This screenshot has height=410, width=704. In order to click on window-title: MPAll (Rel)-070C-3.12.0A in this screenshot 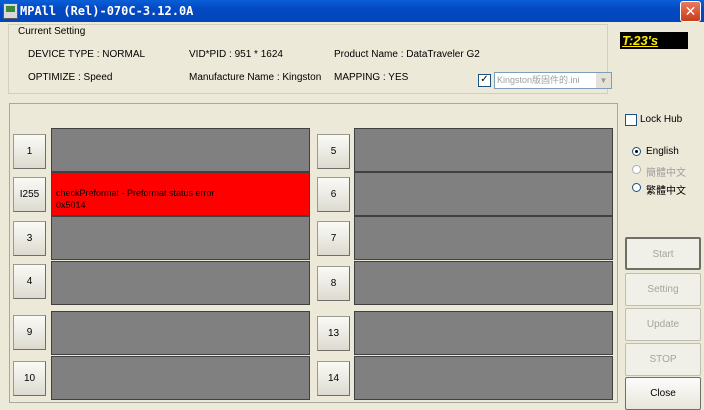, I will do `click(107, 11)`.